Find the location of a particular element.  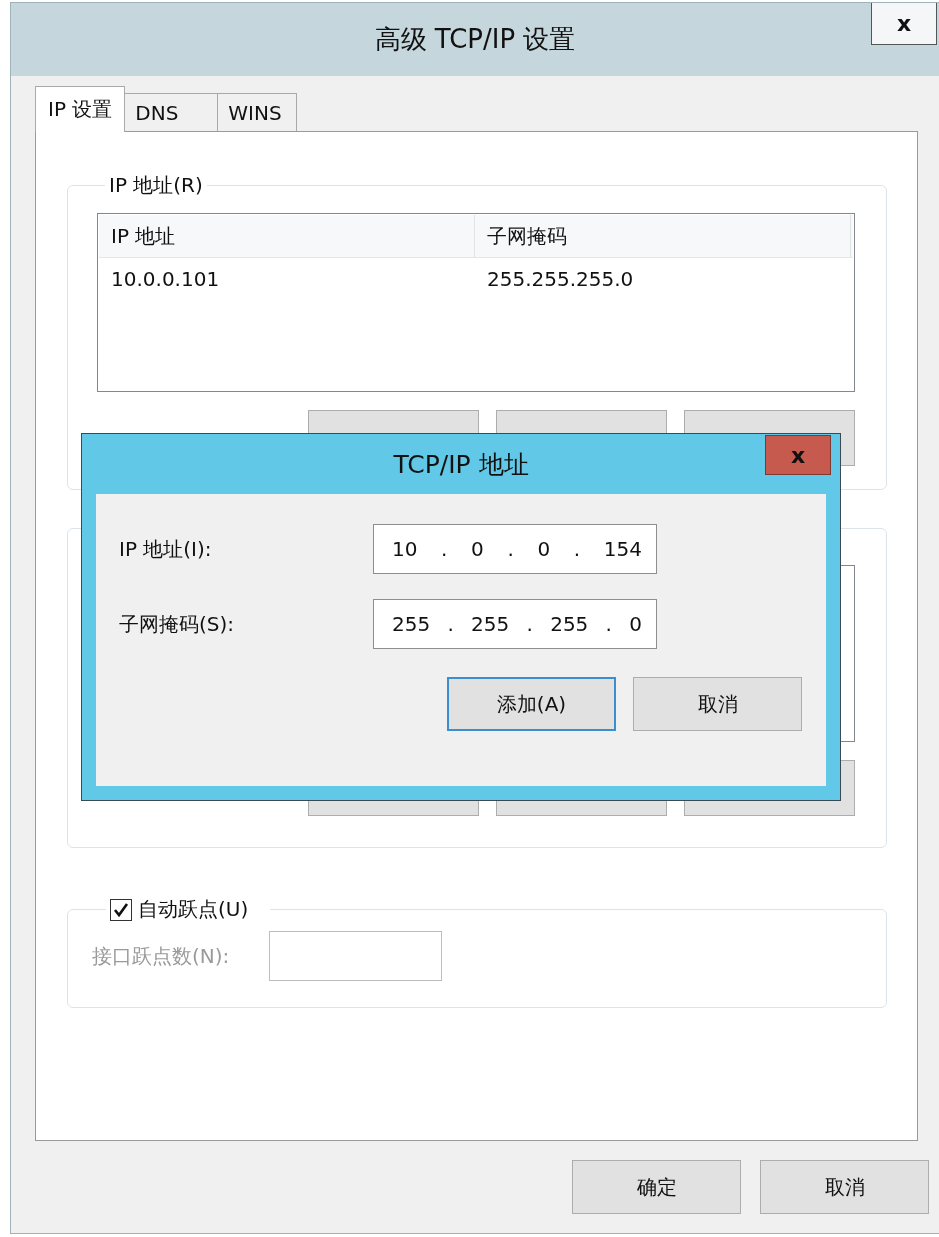

window-title: 高级 TCP/IP 设置 is located at coordinates (475, 39).